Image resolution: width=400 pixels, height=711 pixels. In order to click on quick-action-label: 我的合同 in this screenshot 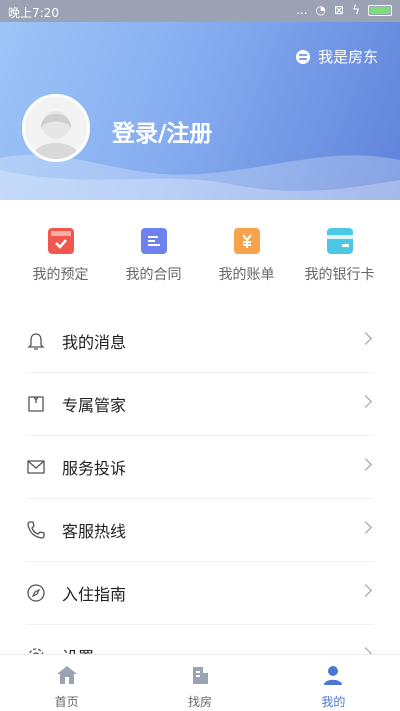, I will do `click(153, 275)`.